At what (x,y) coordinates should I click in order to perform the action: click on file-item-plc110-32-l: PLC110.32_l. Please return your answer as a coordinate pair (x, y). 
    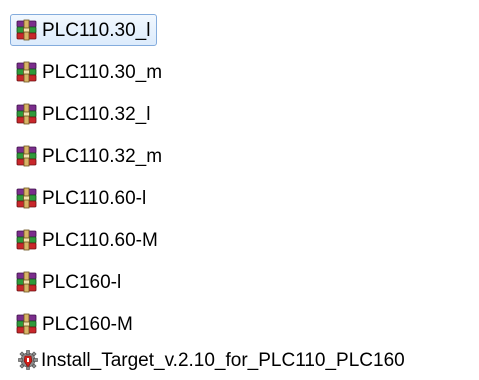
    Looking at the image, I should click on (83, 114).